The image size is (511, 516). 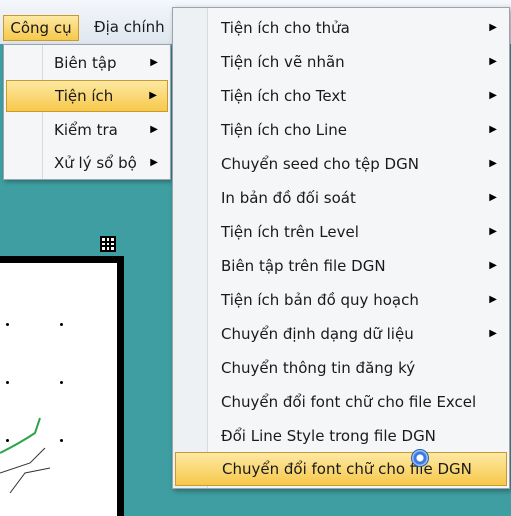 What do you see at coordinates (87, 96) in the screenshot?
I see `submenu-item-tien-ich: Tiện ích ▶` at bounding box center [87, 96].